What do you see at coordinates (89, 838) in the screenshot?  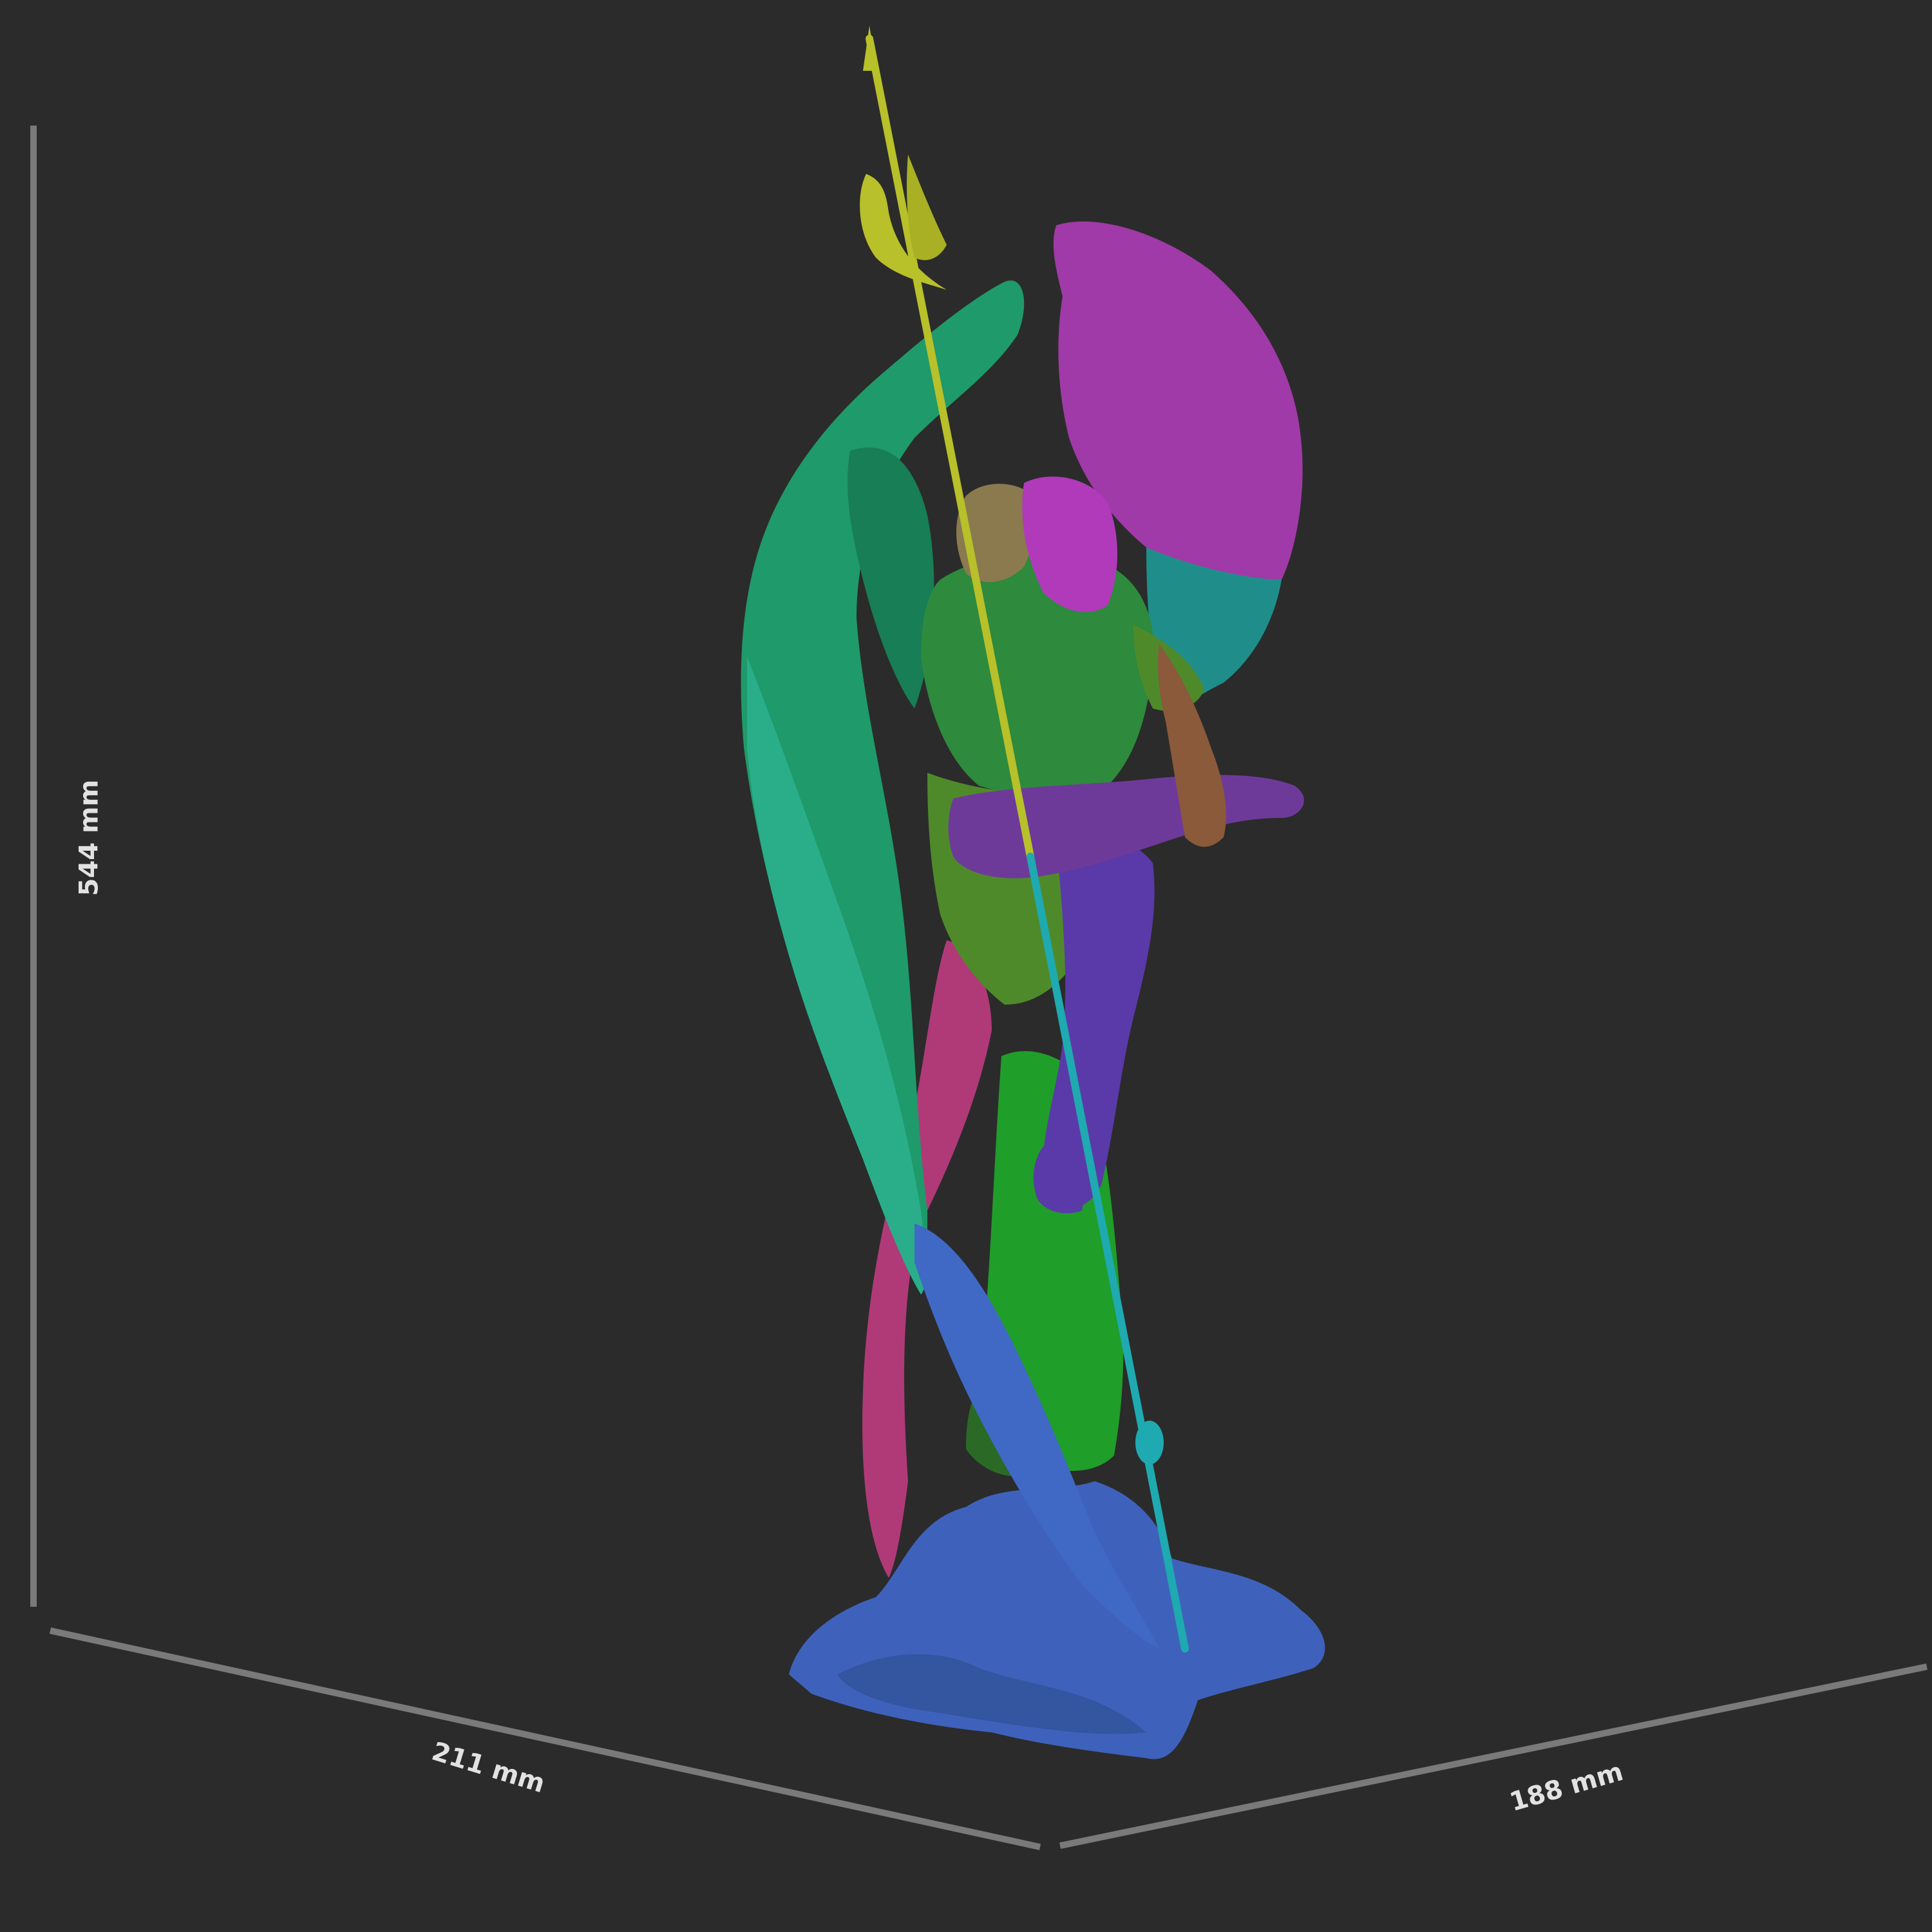 I see `height-dimension-label: 544 mm` at bounding box center [89, 838].